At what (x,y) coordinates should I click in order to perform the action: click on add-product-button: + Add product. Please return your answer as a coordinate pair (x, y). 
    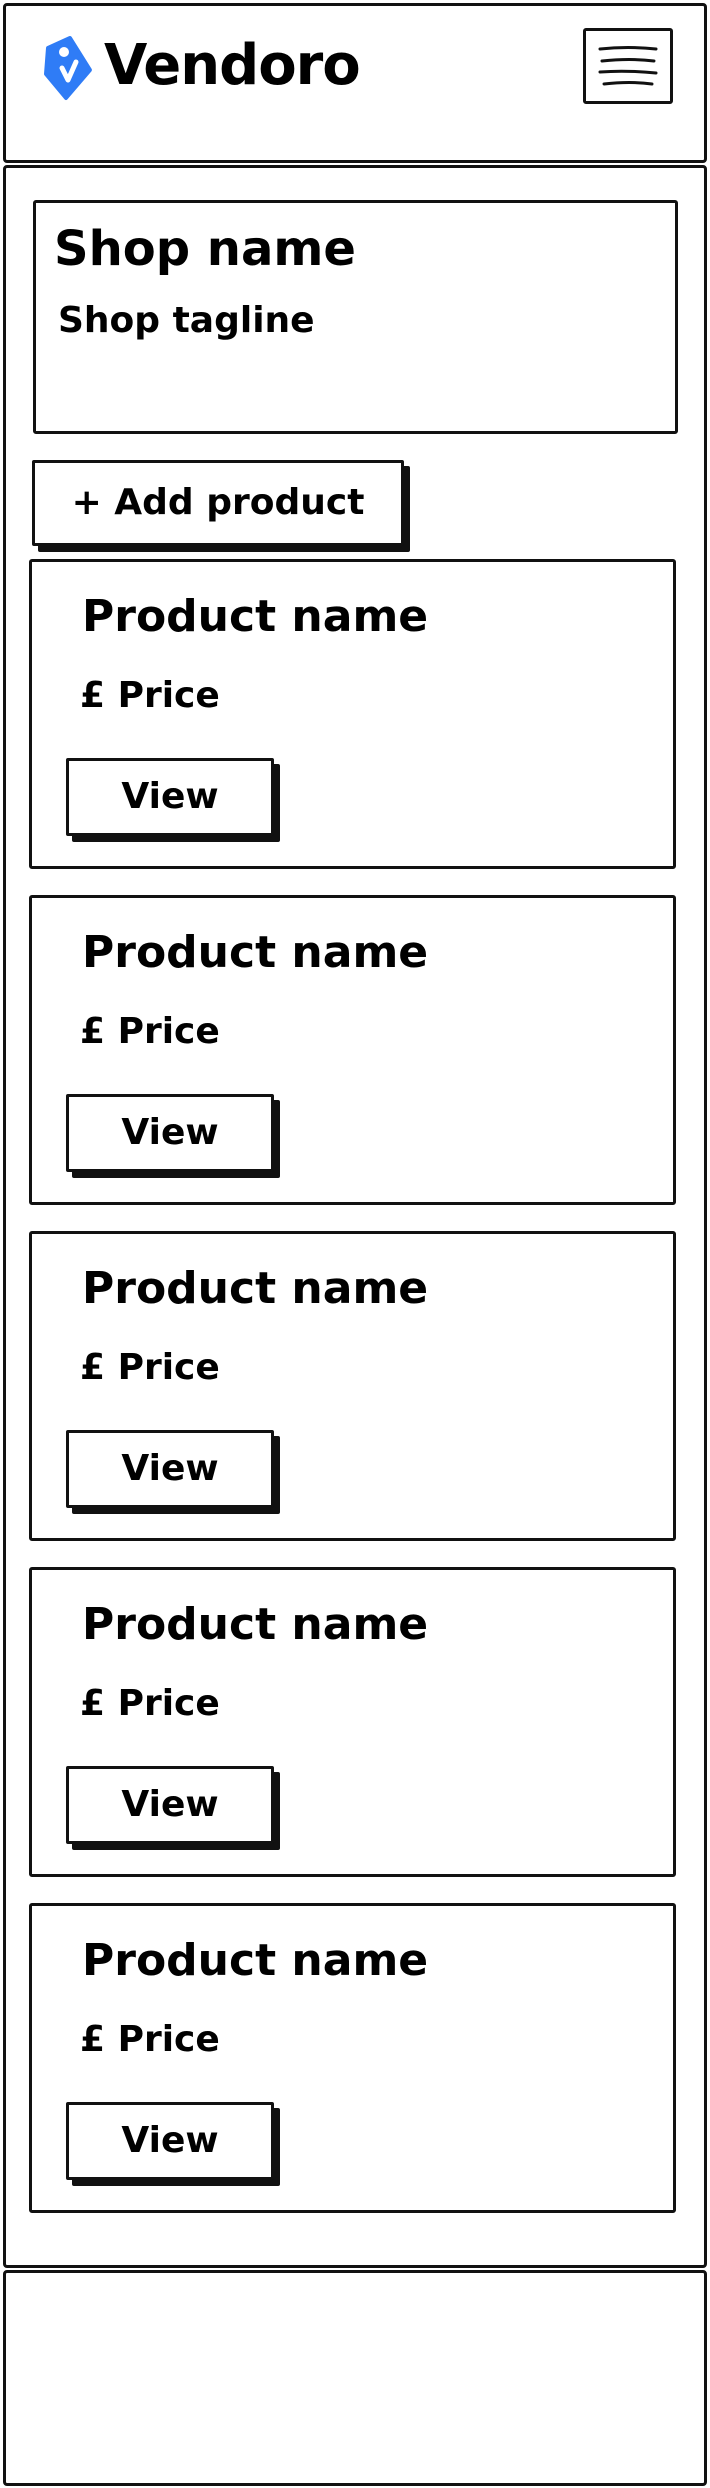
    Looking at the image, I should click on (218, 503).